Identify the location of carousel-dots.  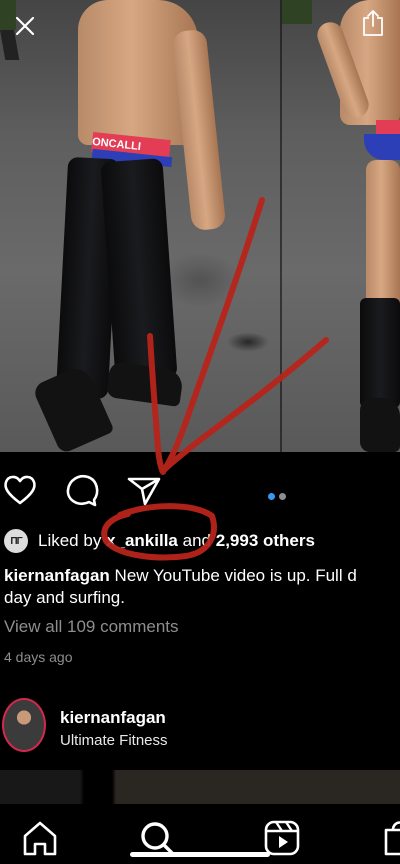
(279, 496).